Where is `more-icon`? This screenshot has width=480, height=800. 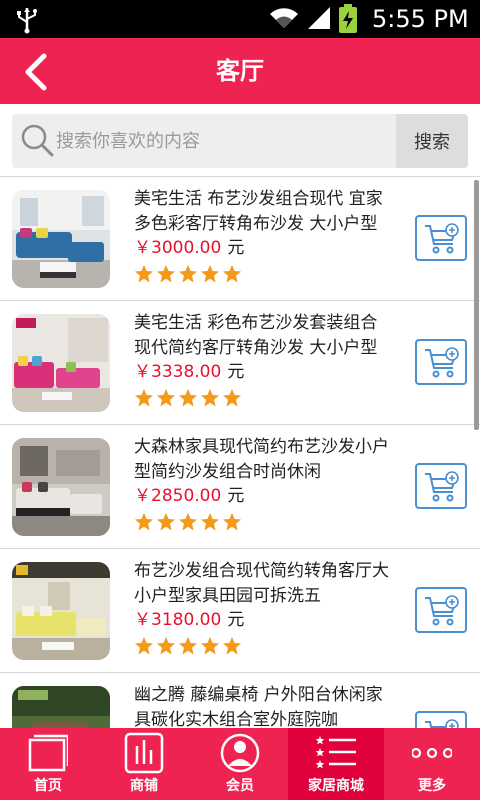 more-icon is located at coordinates (432, 753).